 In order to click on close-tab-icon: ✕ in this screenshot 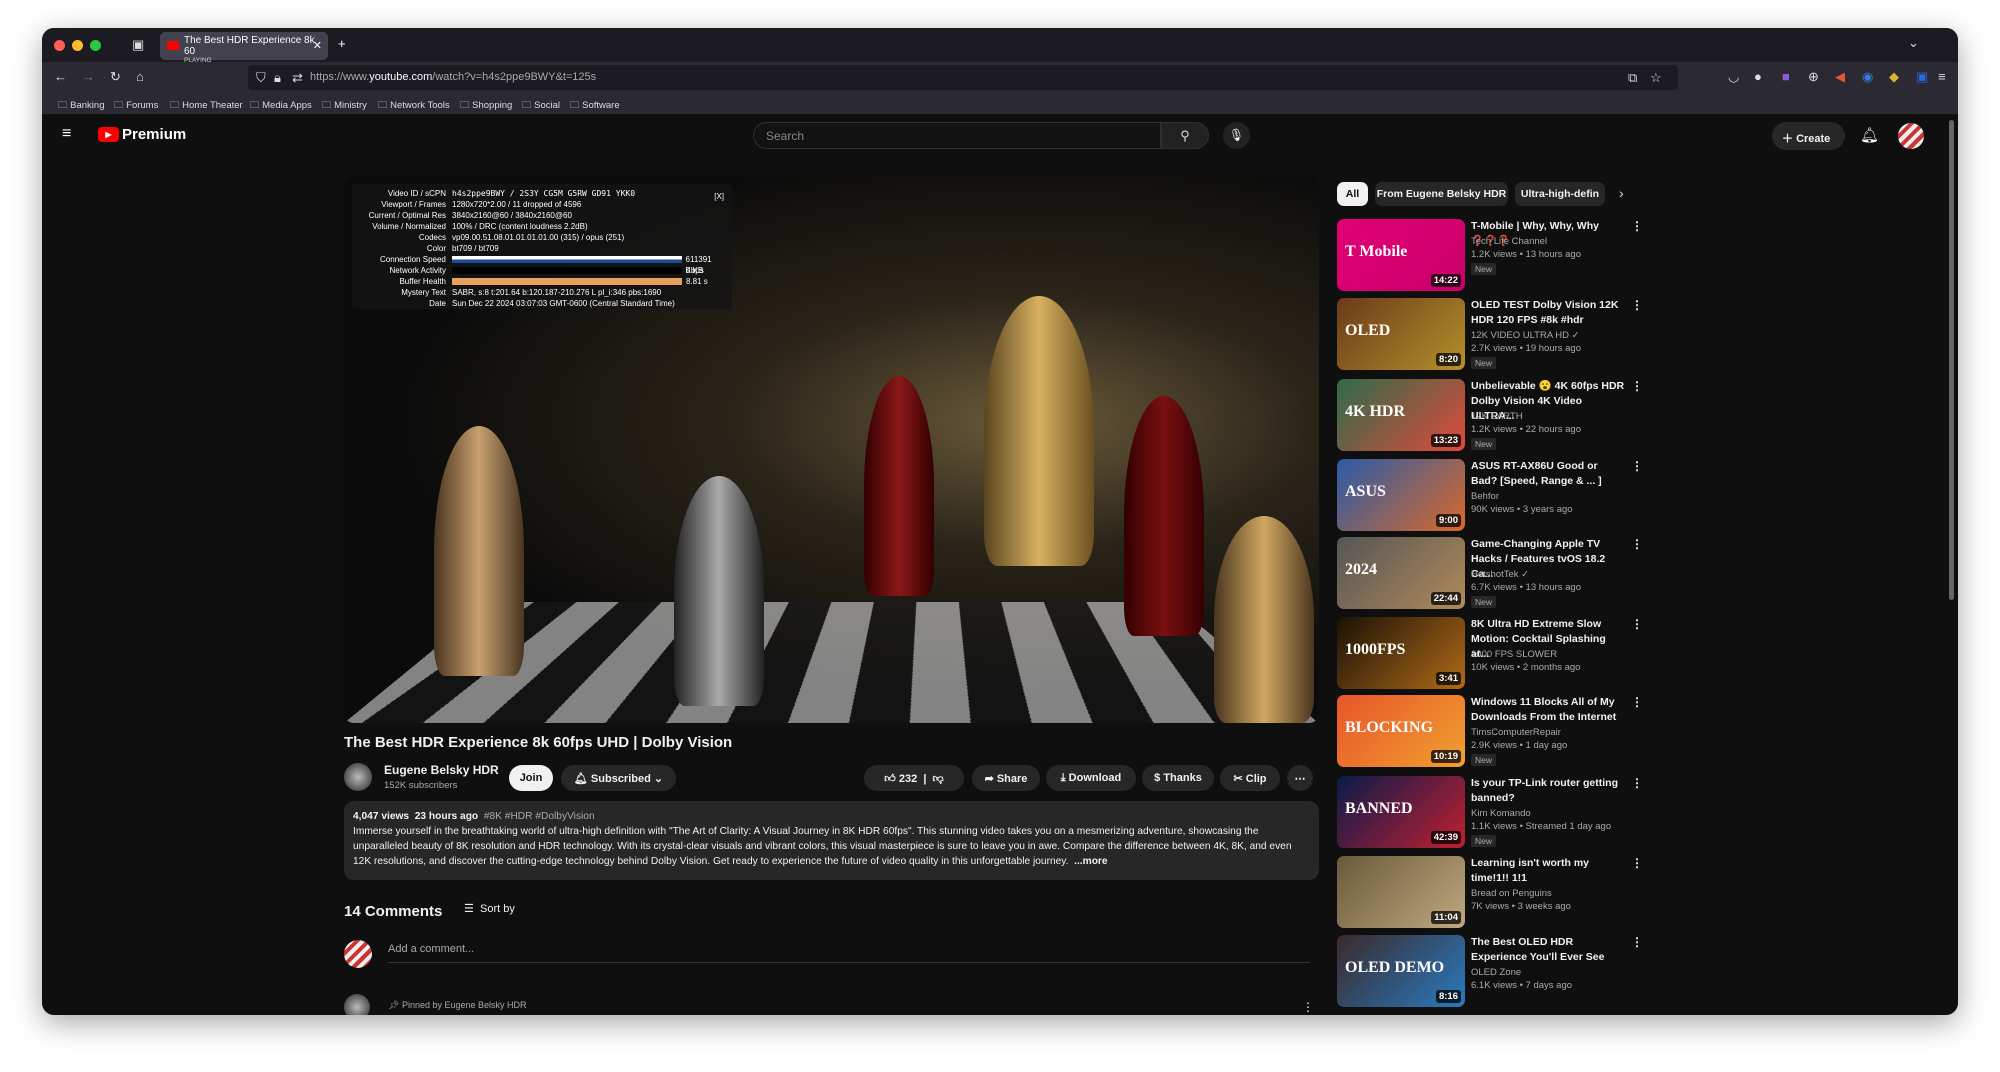, I will do `click(317, 45)`.